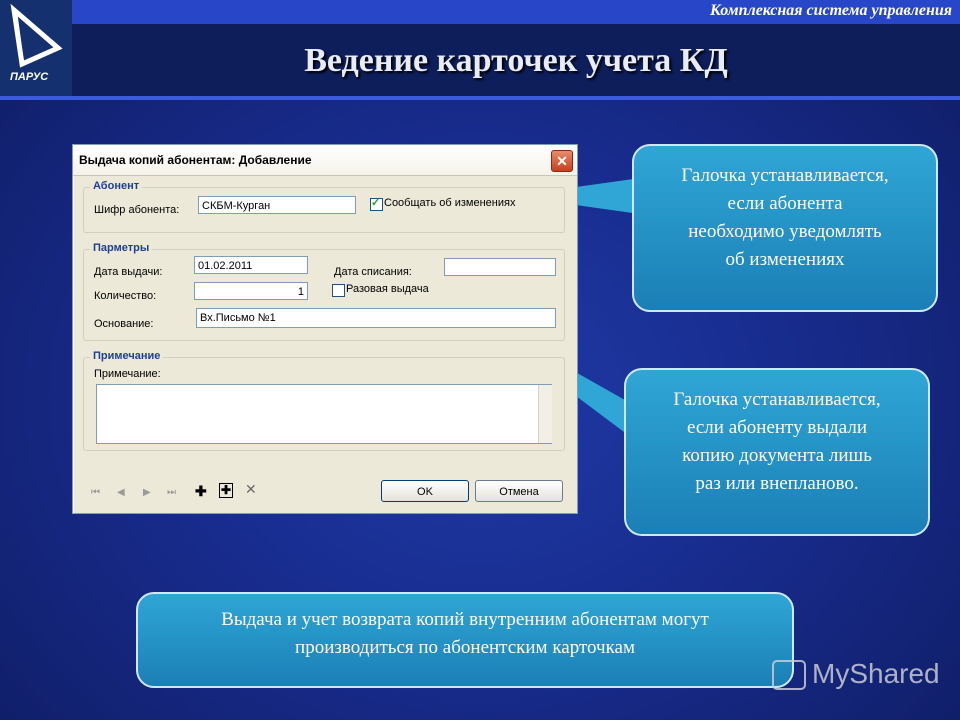  I want to click on delete-icon: ✕, so click(251, 489).